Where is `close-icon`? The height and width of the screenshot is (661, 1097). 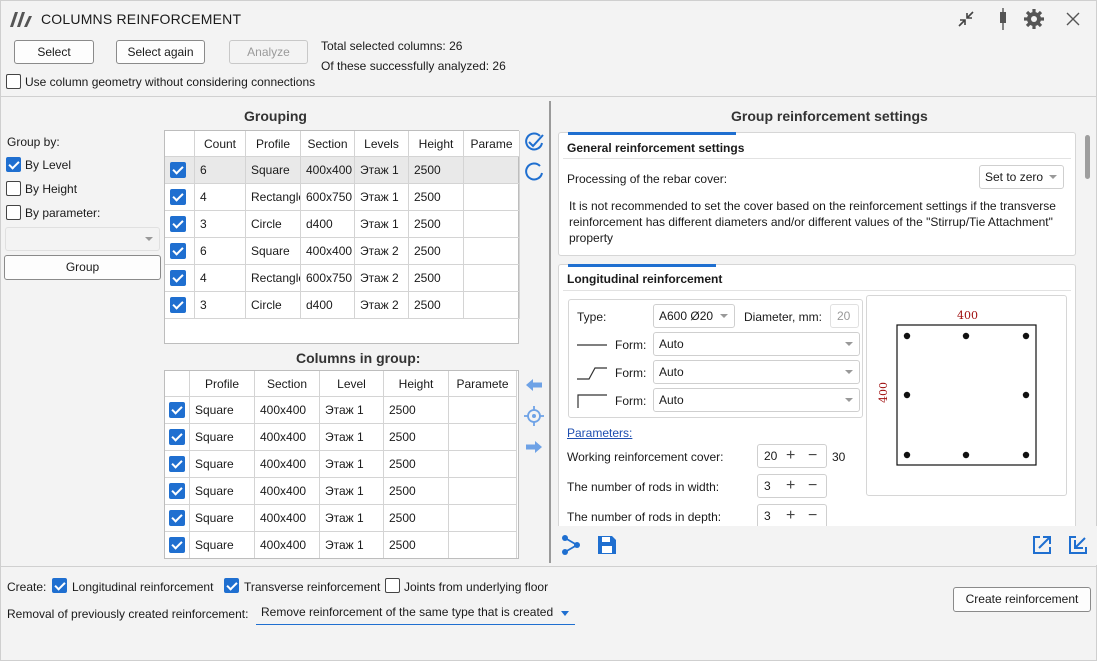
close-icon is located at coordinates (1073, 19).